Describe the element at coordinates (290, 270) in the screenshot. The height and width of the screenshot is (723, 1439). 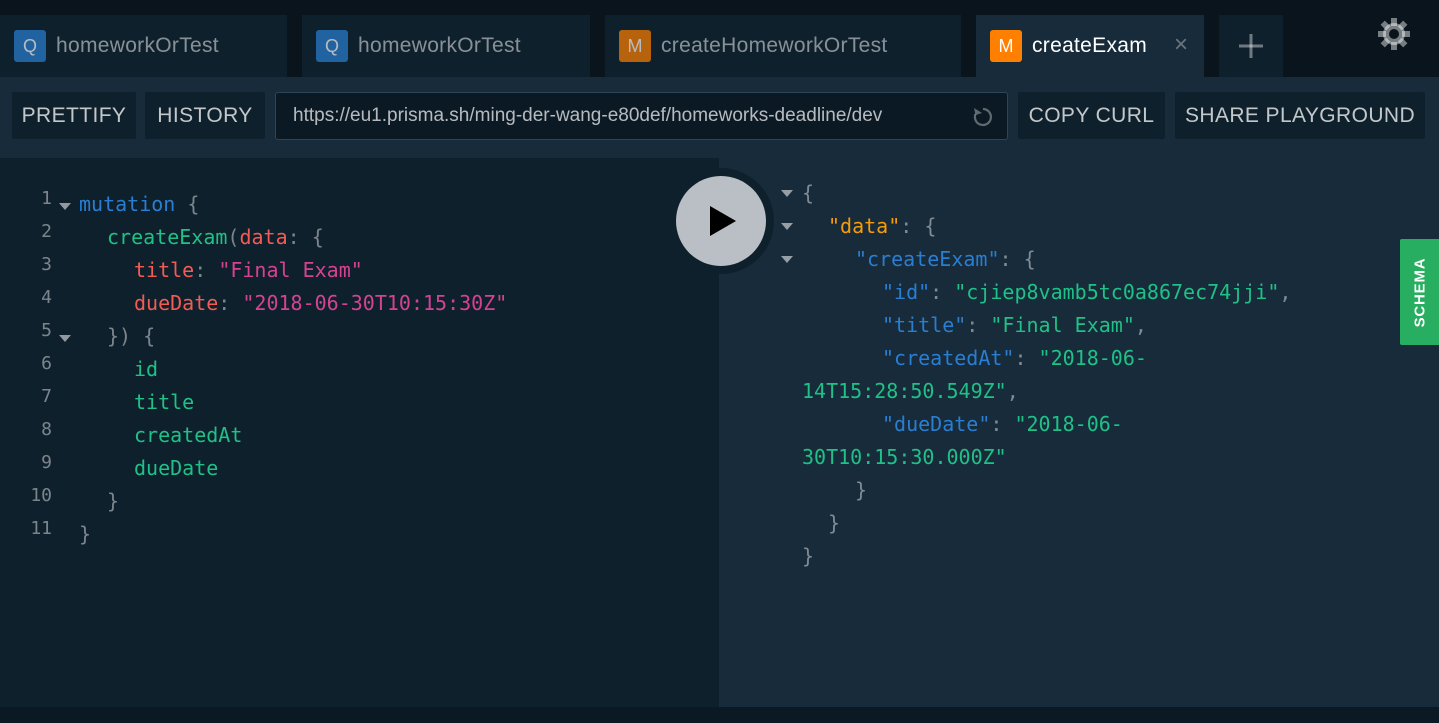
I see `string-value: "Final Exam"` at that location.